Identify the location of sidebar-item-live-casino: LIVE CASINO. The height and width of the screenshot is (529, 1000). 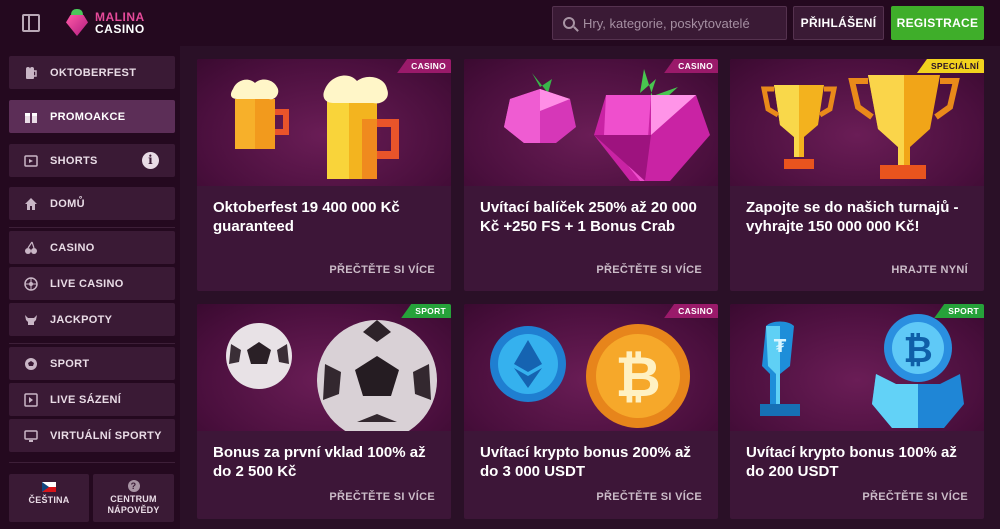
(92, 283).